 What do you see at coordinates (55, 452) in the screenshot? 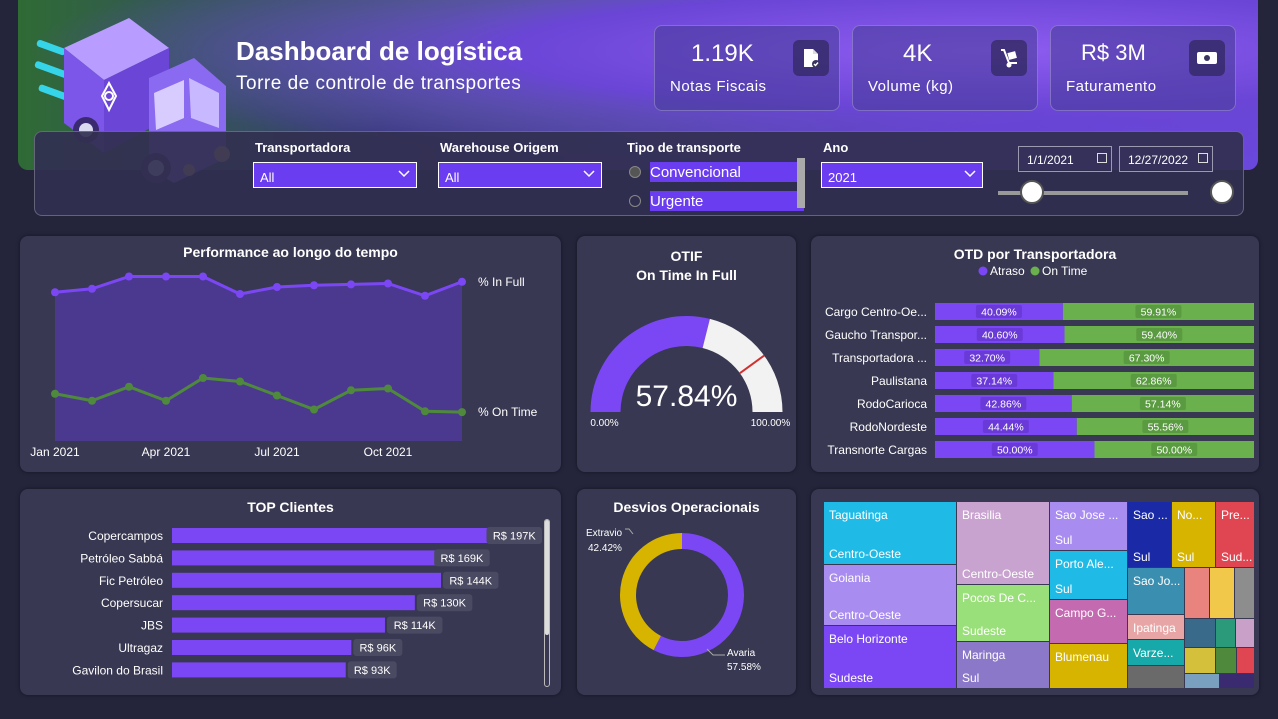
I see `x-tick-label: Jan 2021` at bounding box center [55, 452].